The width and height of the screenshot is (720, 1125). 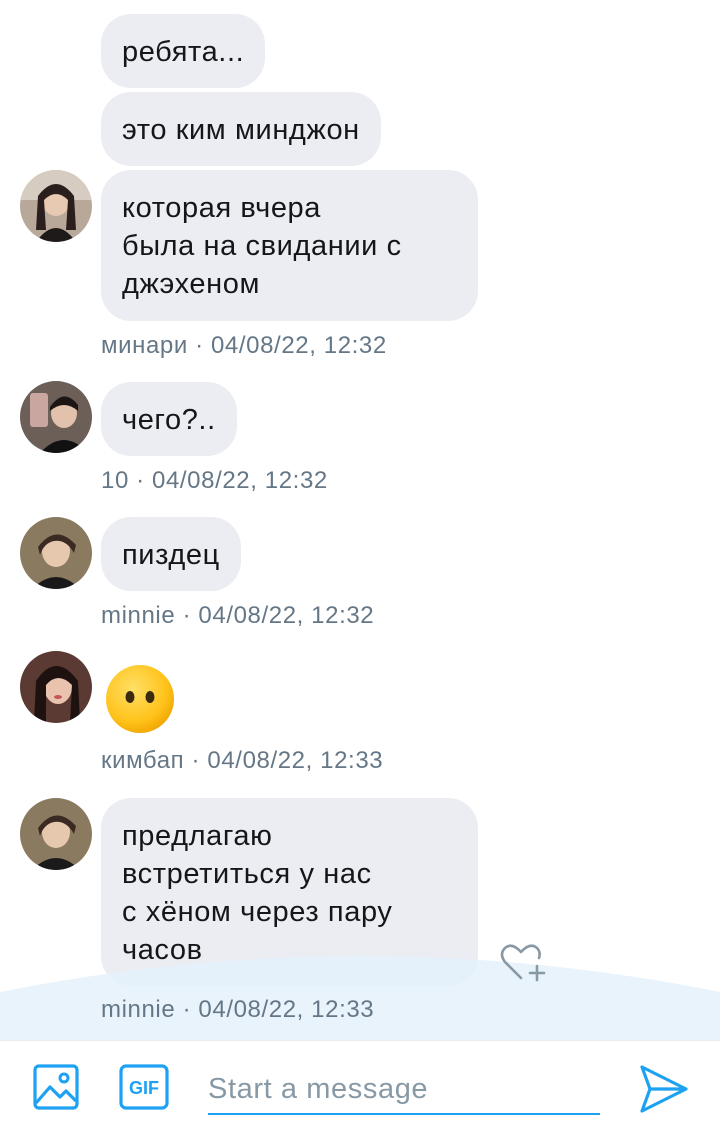 I want to click on message-bubble: пиздец, so click(x=171, y=554).